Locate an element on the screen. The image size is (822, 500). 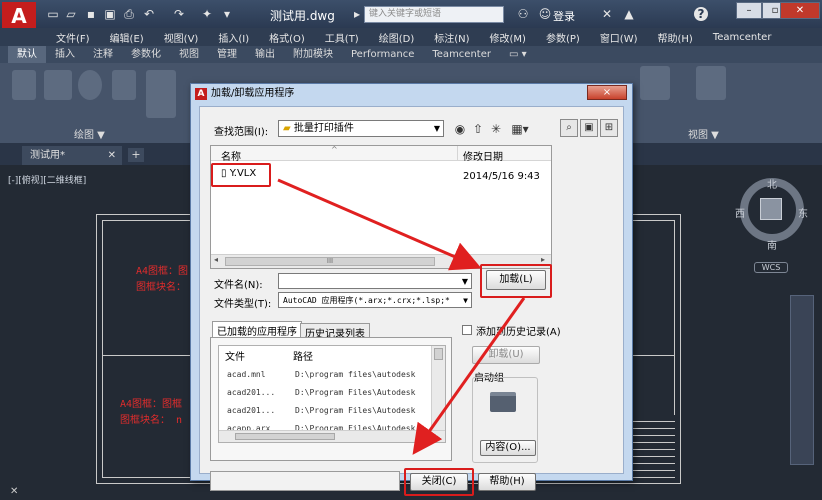
arrow-to-close is located at coordinates (469, 376).